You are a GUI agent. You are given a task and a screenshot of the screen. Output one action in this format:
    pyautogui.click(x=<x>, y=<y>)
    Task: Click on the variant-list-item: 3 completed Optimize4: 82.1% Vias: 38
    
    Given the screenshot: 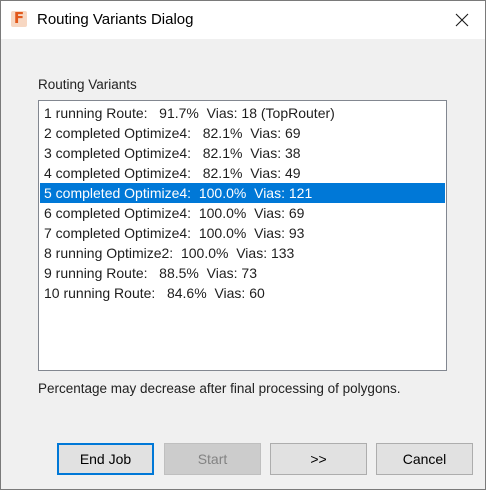 What is the action you would take?
    pyautogui.click(x=242, y=153)
    